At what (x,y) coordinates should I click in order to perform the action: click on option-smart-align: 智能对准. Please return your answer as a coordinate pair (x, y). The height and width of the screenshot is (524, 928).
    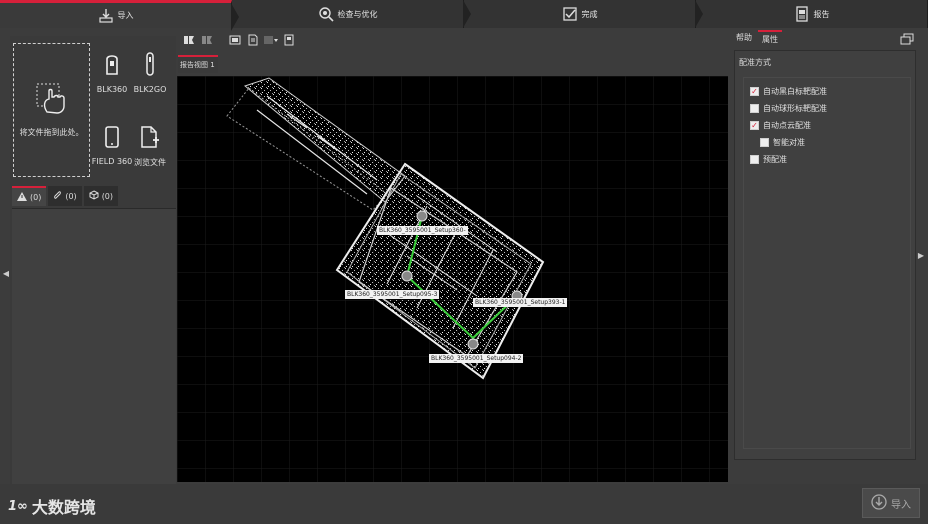
    Looking at the image, I should click on (782, 142).